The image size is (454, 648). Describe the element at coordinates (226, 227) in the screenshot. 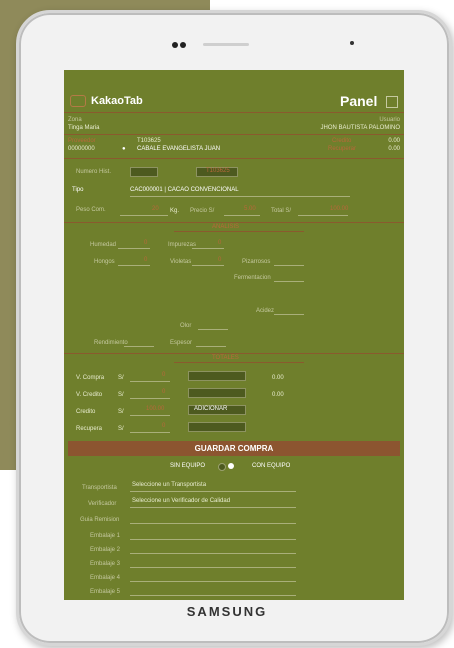

I see `analisis-title: ANALISIS` at that location.